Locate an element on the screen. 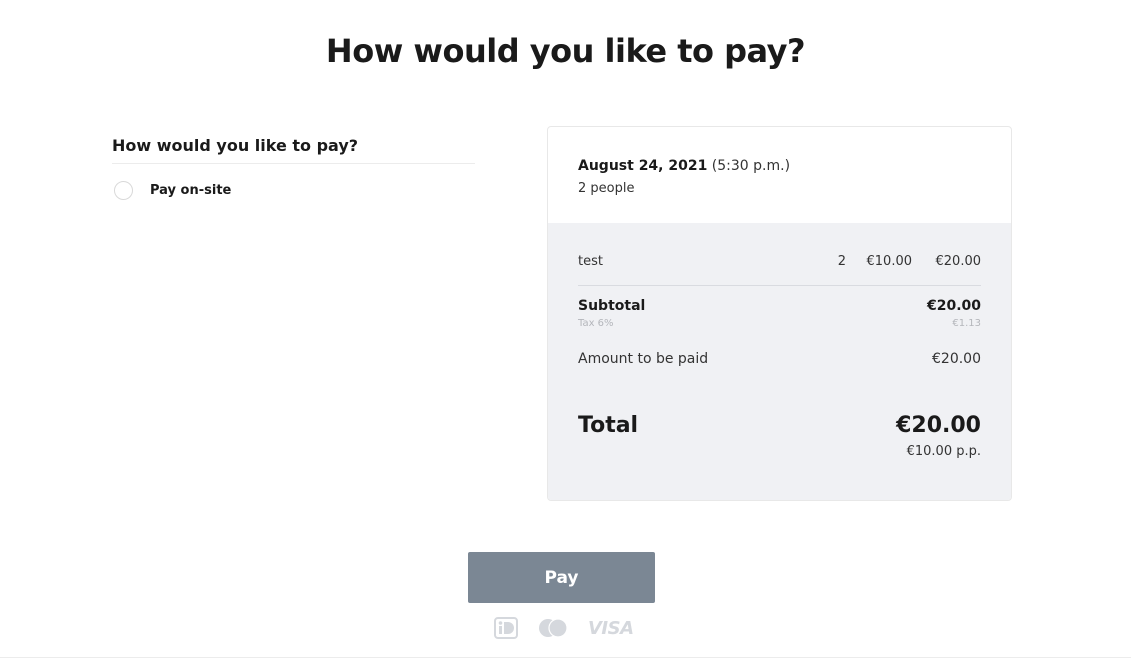  total-row: Total €20.00 is located at coordinates (779, 425).